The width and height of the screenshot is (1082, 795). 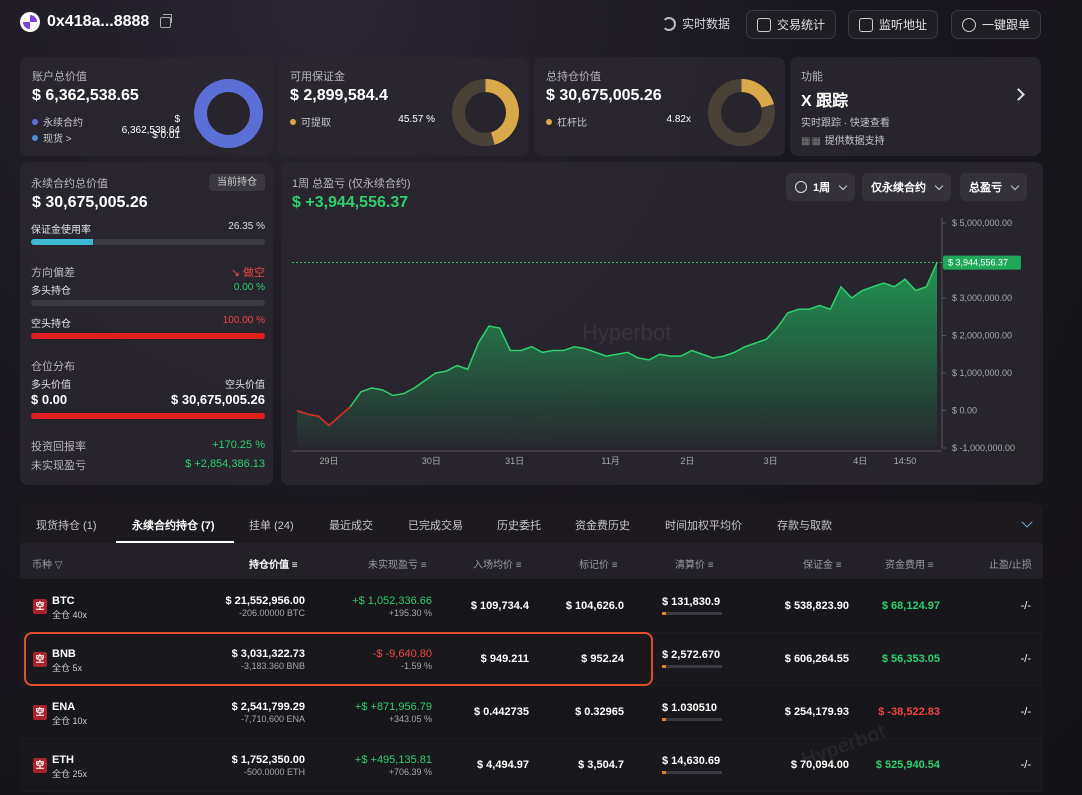 What do you see at coordinates (64, 707) in the screenshot?
I see `coin-symbol: ENA` at bounding box center [64, 707].